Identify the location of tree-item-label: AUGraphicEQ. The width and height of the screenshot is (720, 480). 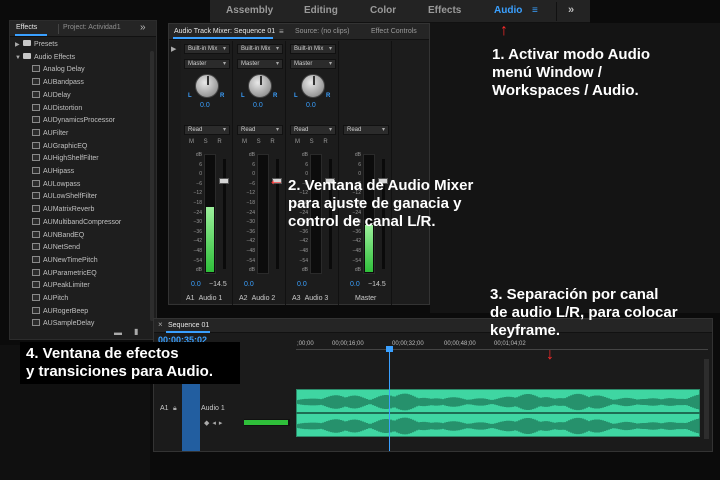
(65, 146).